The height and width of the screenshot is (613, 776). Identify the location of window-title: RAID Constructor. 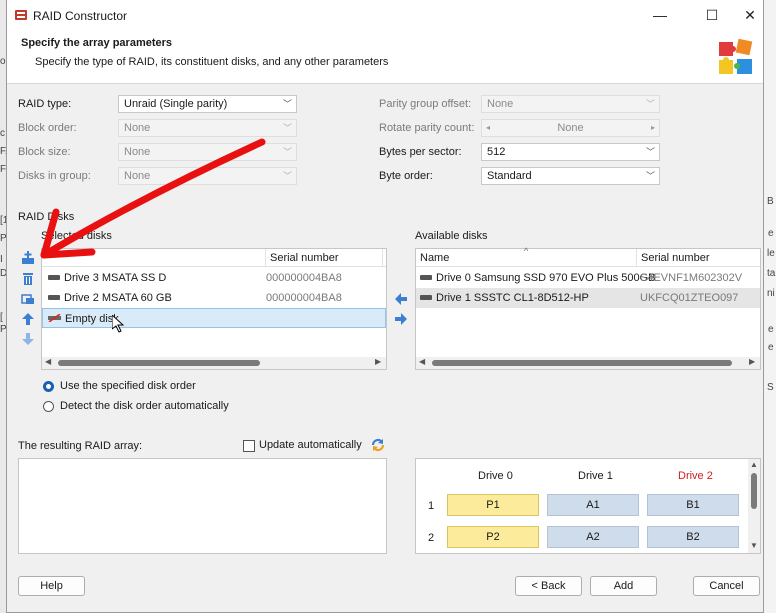
(80, 16).